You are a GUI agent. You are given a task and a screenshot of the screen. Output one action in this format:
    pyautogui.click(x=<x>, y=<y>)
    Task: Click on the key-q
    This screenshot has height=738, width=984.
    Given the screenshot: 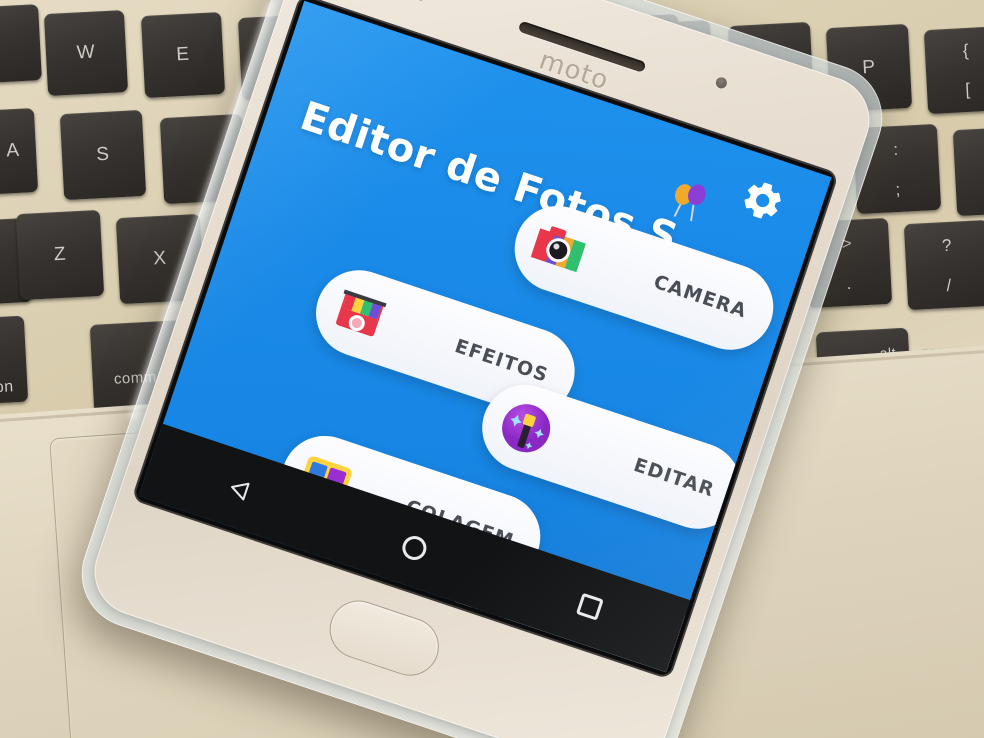 What is the action you would take?
    pyautogui.click(x=21, y=44)
    